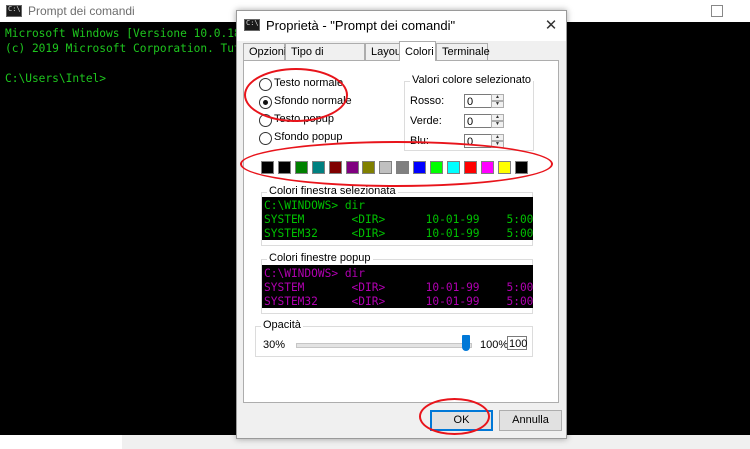  Describe the element at coordinates (313, 101) in the screenshot. I see `radio-label: Sfondo normale` at that location.